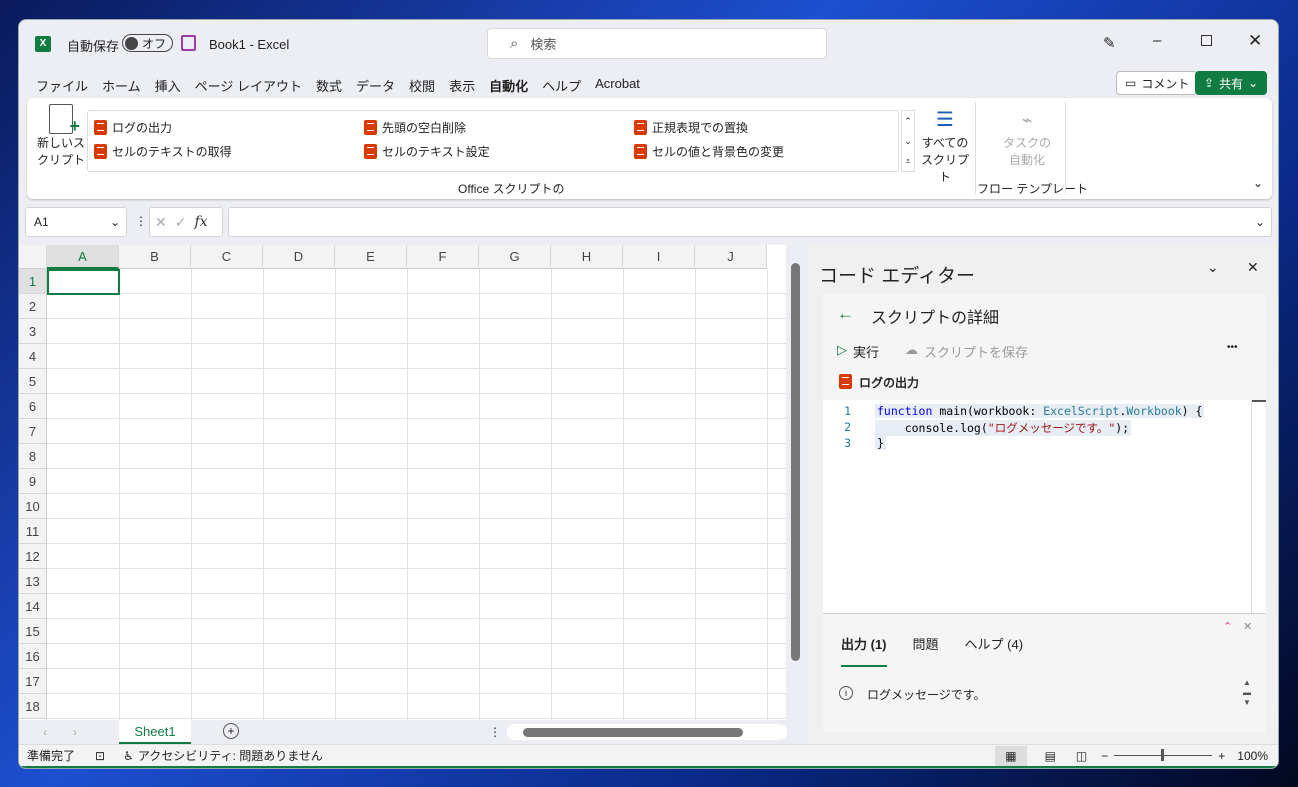  What do you see at coordinates (1157, 83) in the screenshot?
I see `comment-button: ▭ コメント` at bounding box center [1157, 83].